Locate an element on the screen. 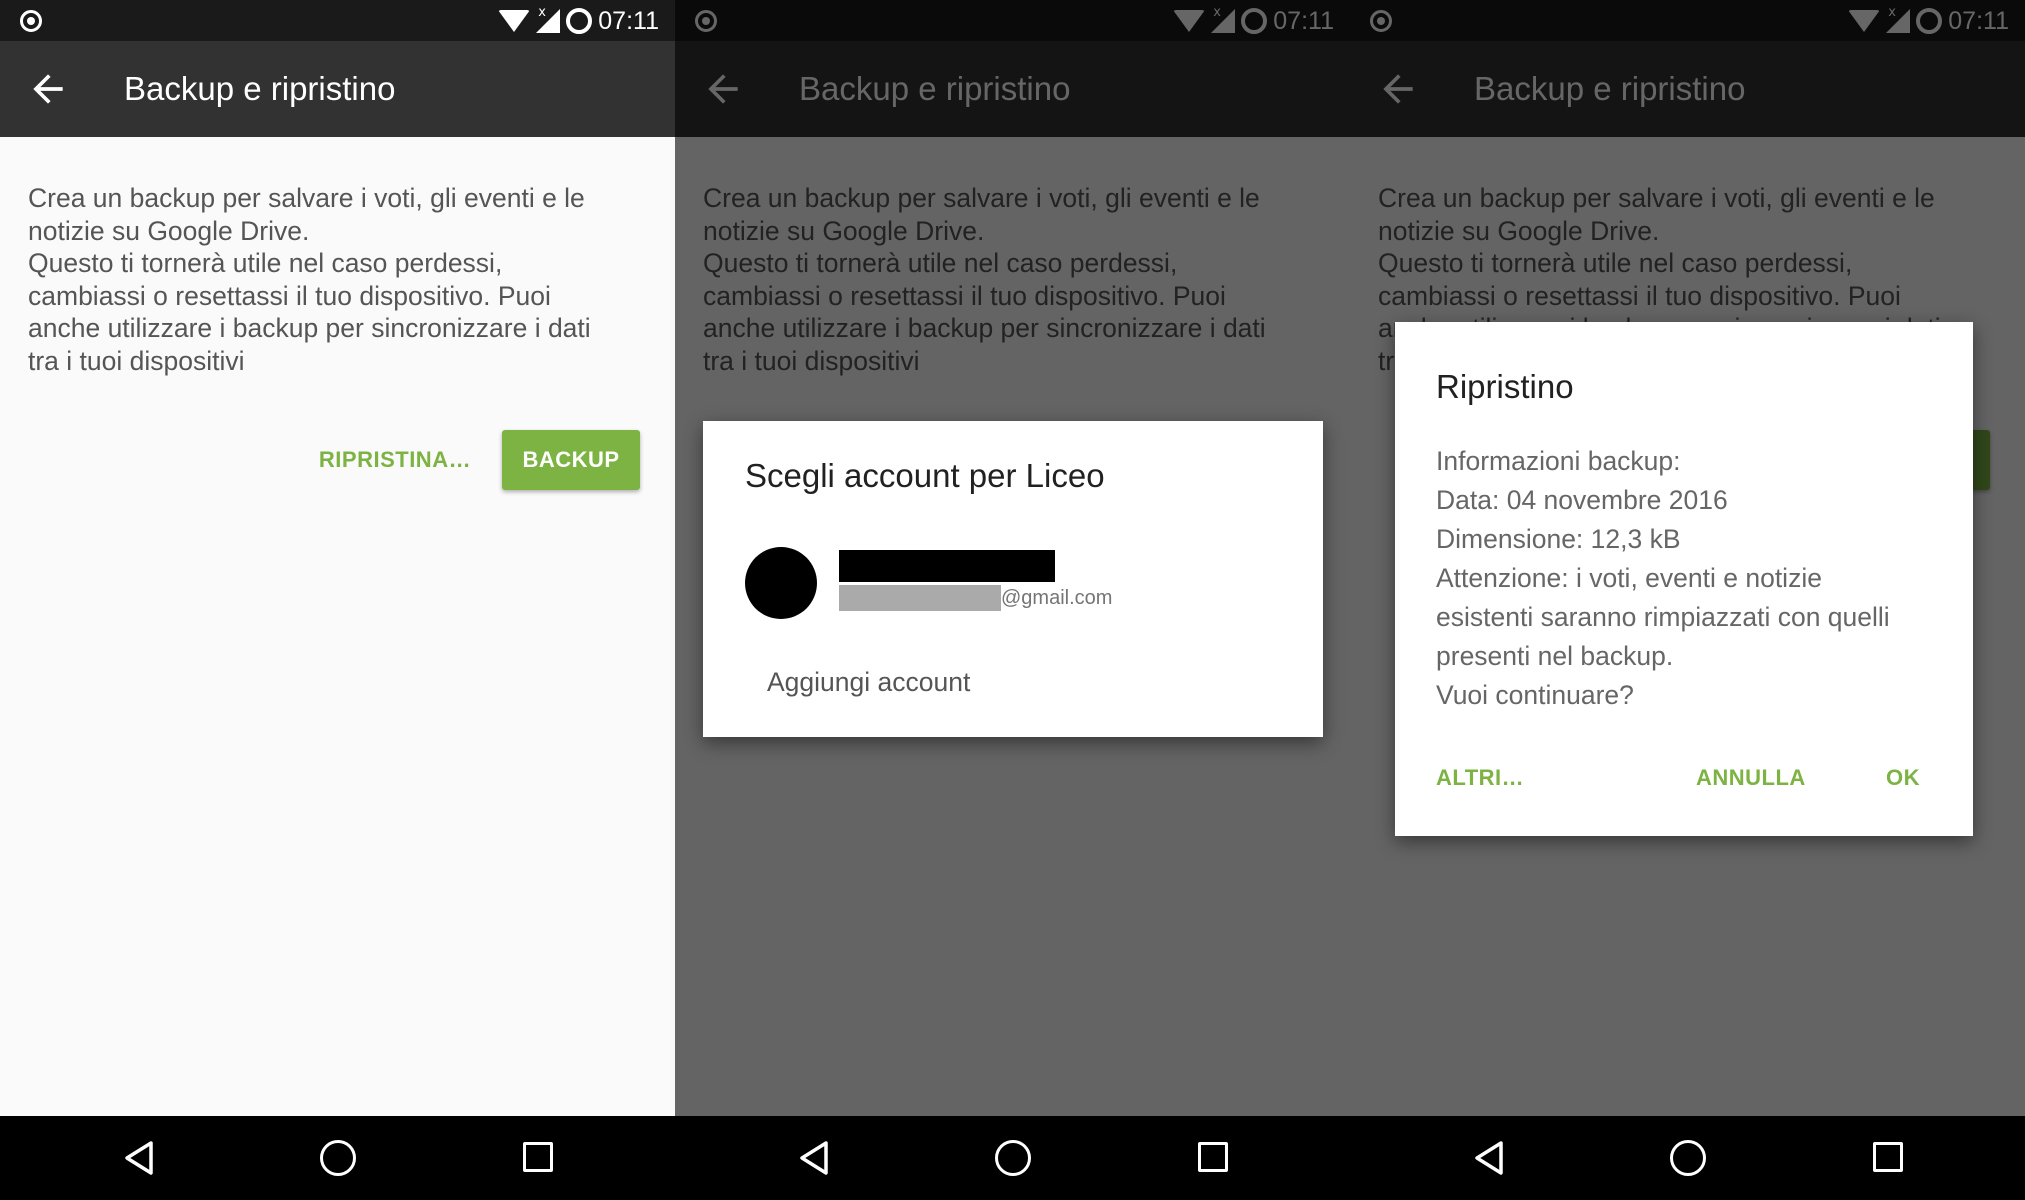  page-title: Backup e ripristino is located at coordinates (260, 88).